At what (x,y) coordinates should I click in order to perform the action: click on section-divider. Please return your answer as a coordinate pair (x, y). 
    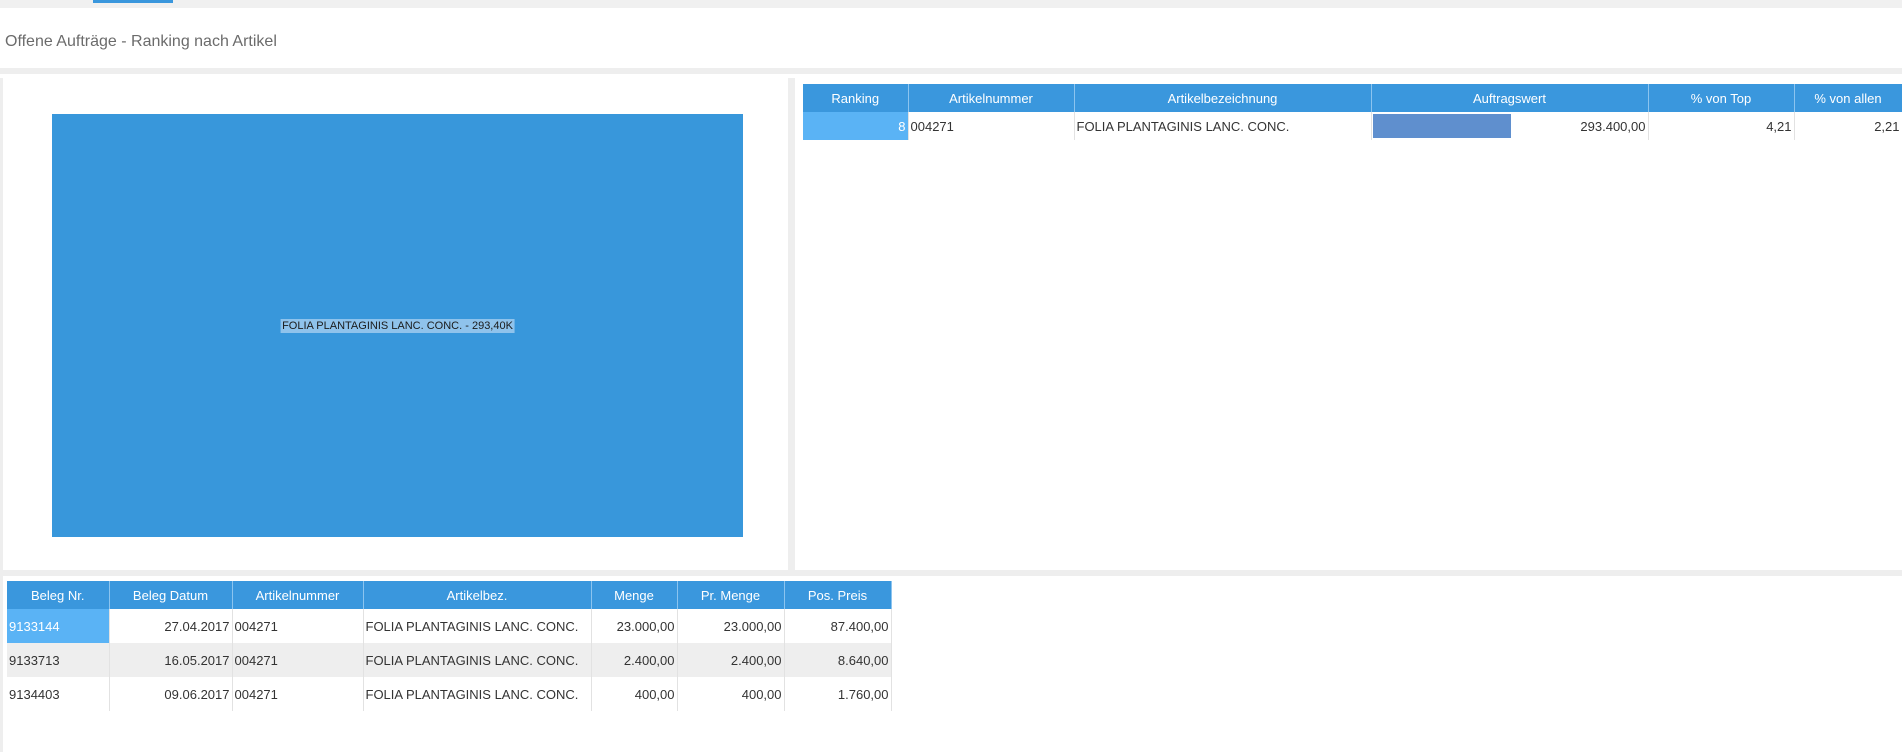
    Looking at the image, I should click on (951, 573).